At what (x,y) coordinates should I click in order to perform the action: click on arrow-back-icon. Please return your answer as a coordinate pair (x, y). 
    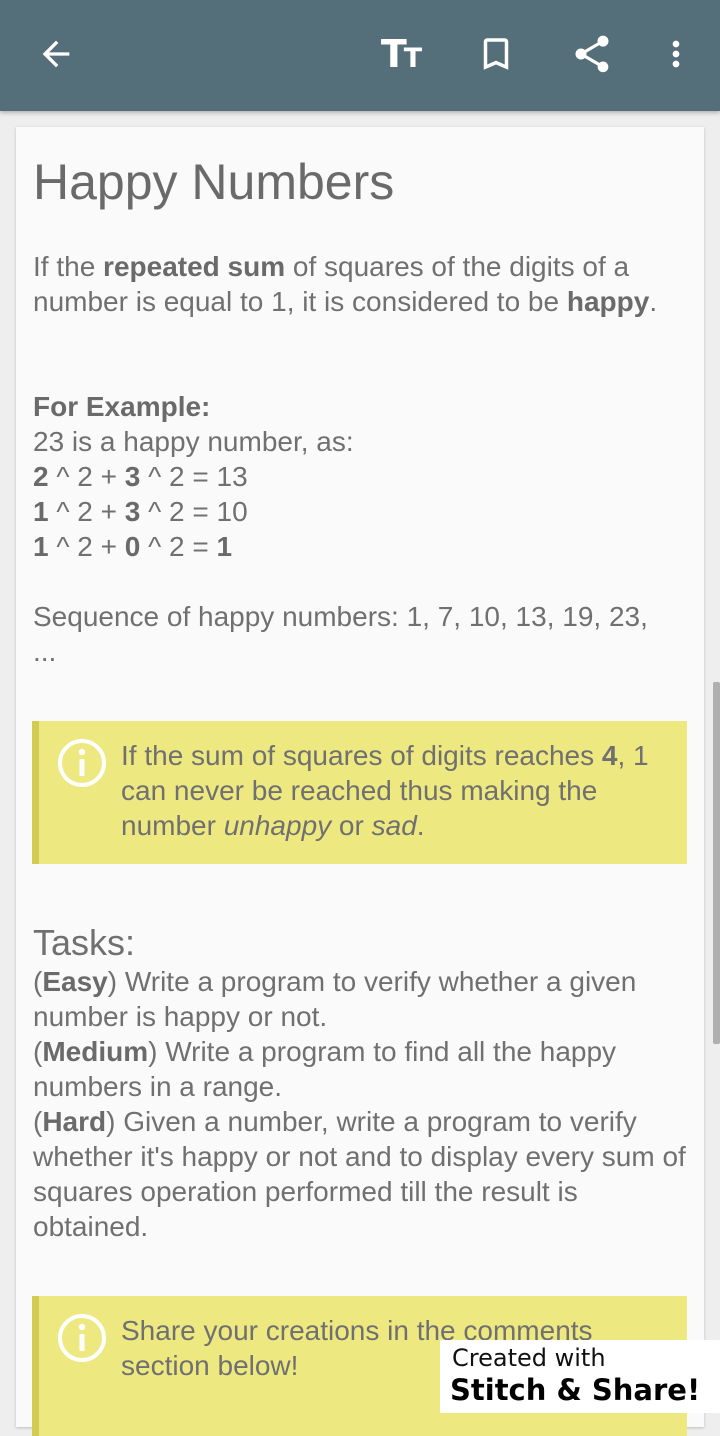
    Looking at the image, I should click on (56, 54).